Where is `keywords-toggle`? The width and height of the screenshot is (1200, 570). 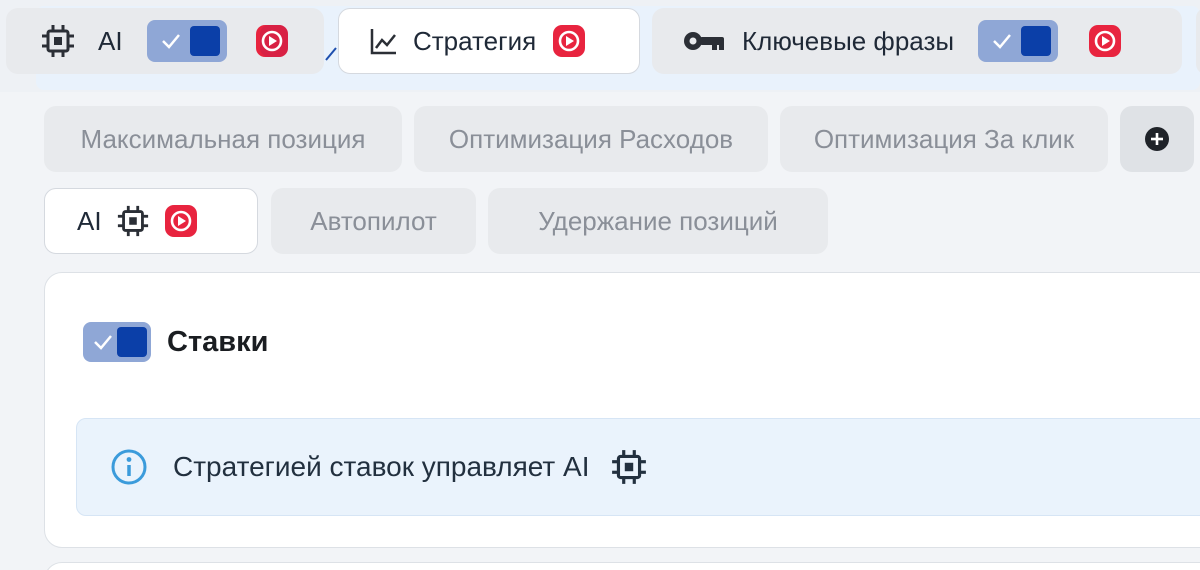
keywords-toggle is located at coordinates (1018, 41).